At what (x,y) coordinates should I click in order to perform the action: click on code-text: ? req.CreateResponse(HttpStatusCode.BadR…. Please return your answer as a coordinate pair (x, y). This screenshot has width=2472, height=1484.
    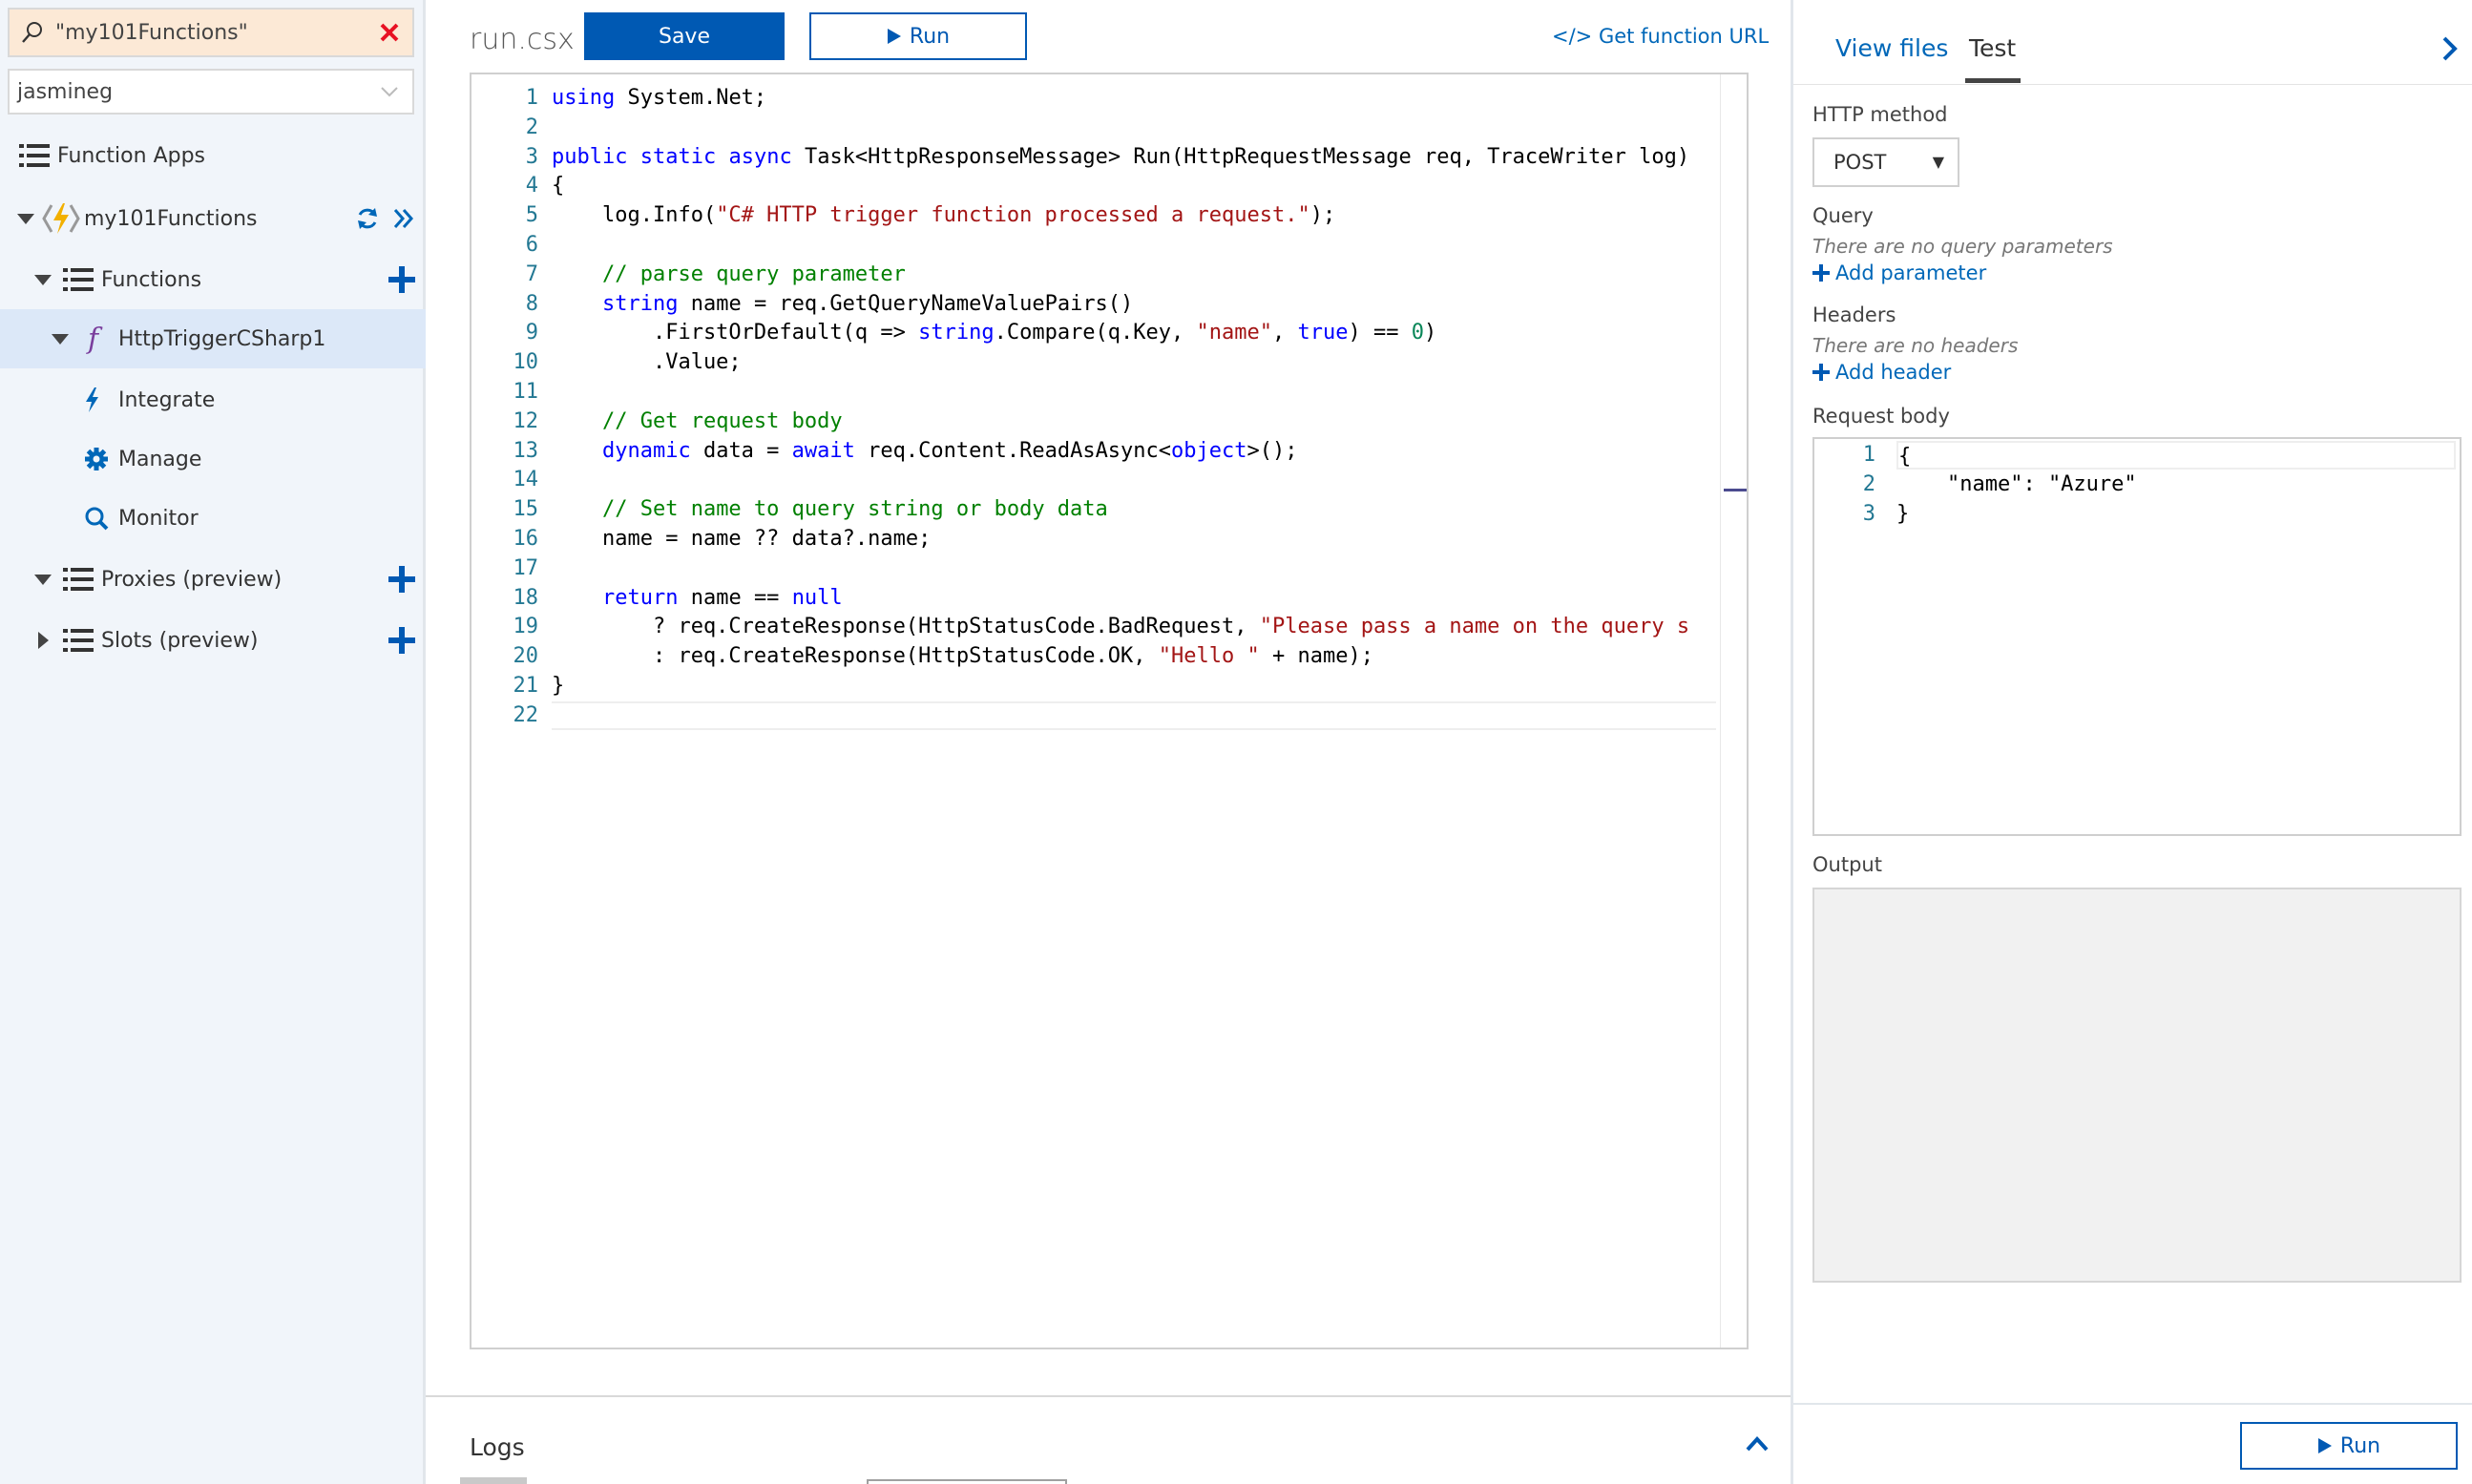
    Looking at the image, I should click on (1121, 627).